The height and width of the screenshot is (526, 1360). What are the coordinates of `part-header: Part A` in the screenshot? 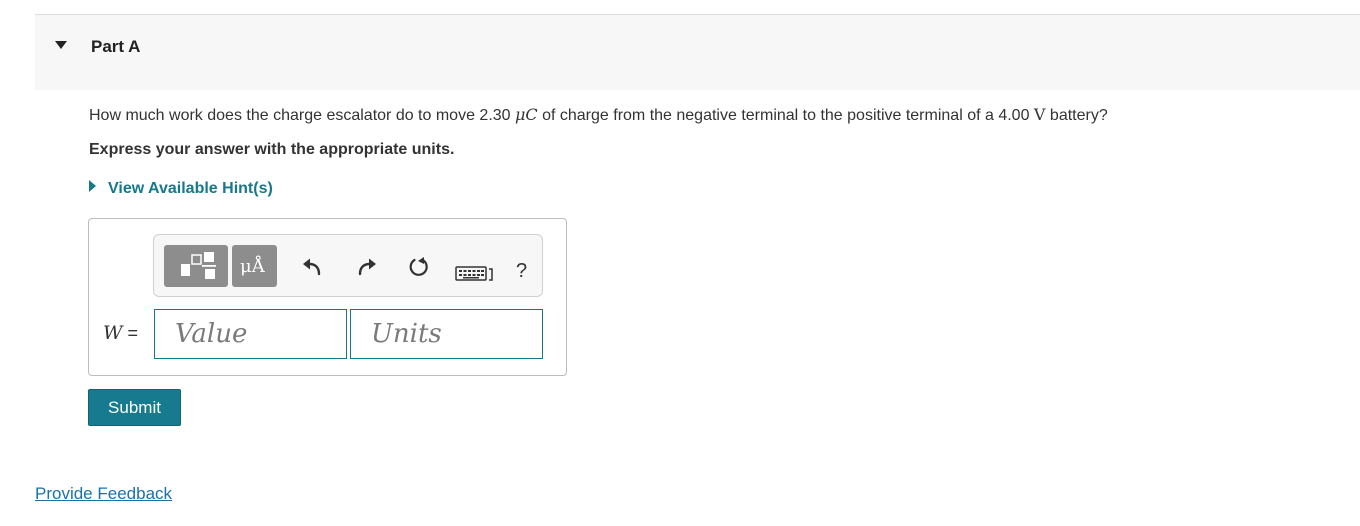 It's located at (697, 52).